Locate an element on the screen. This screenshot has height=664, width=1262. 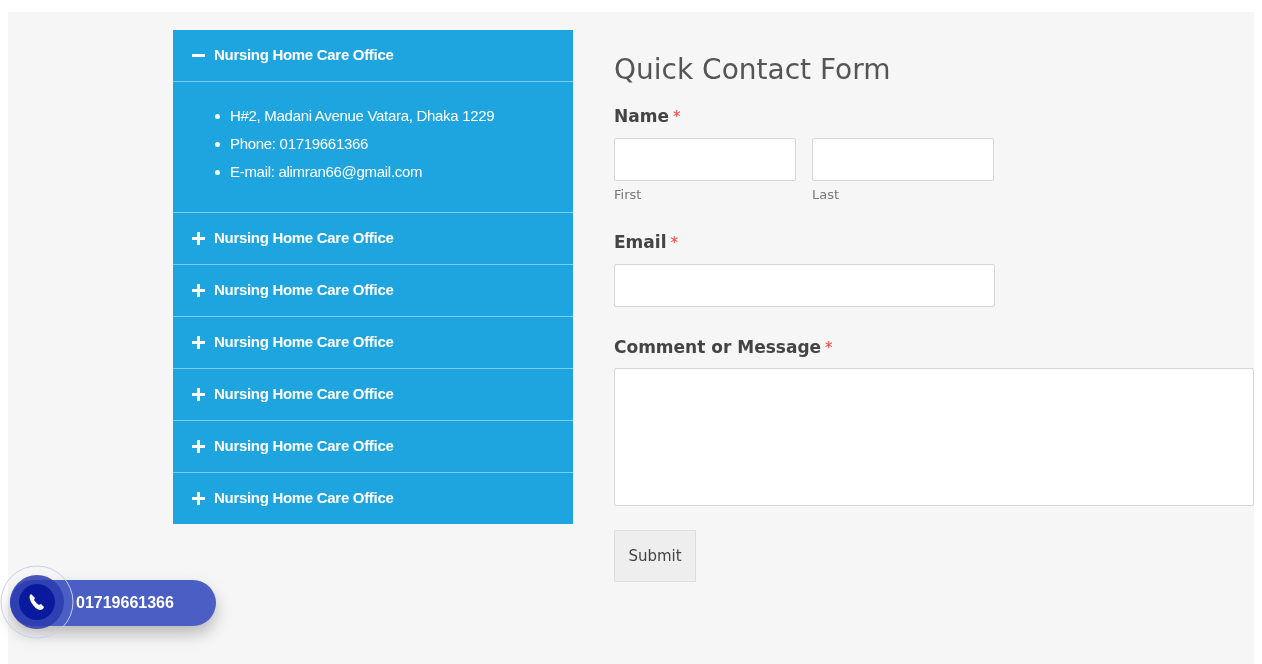
submit-button: Submit is located at coordinates (655, 556).